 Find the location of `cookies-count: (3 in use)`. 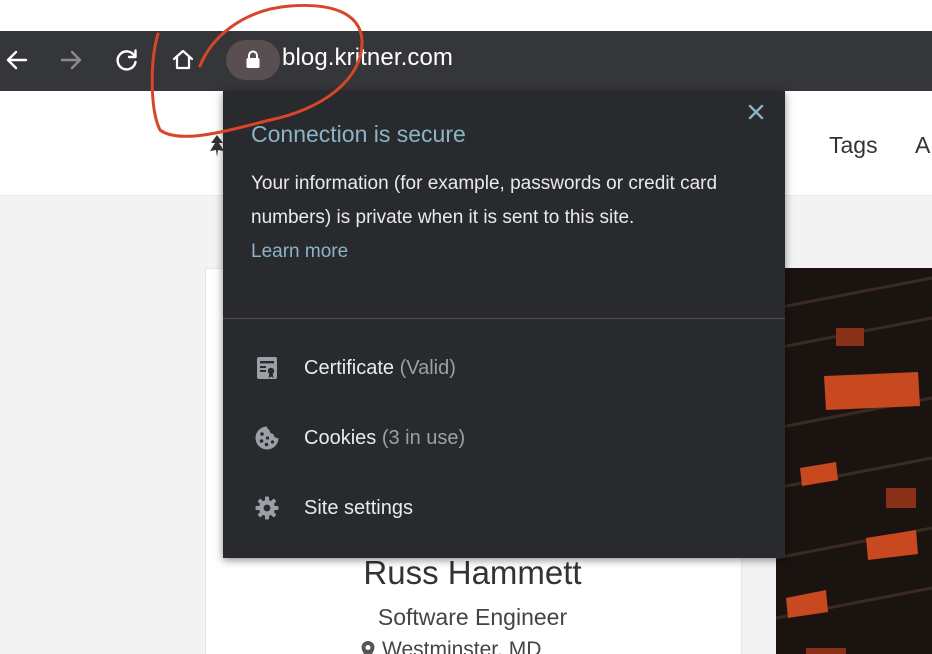

cookies-count: (3 in use) is located at coordinates (423, 438).